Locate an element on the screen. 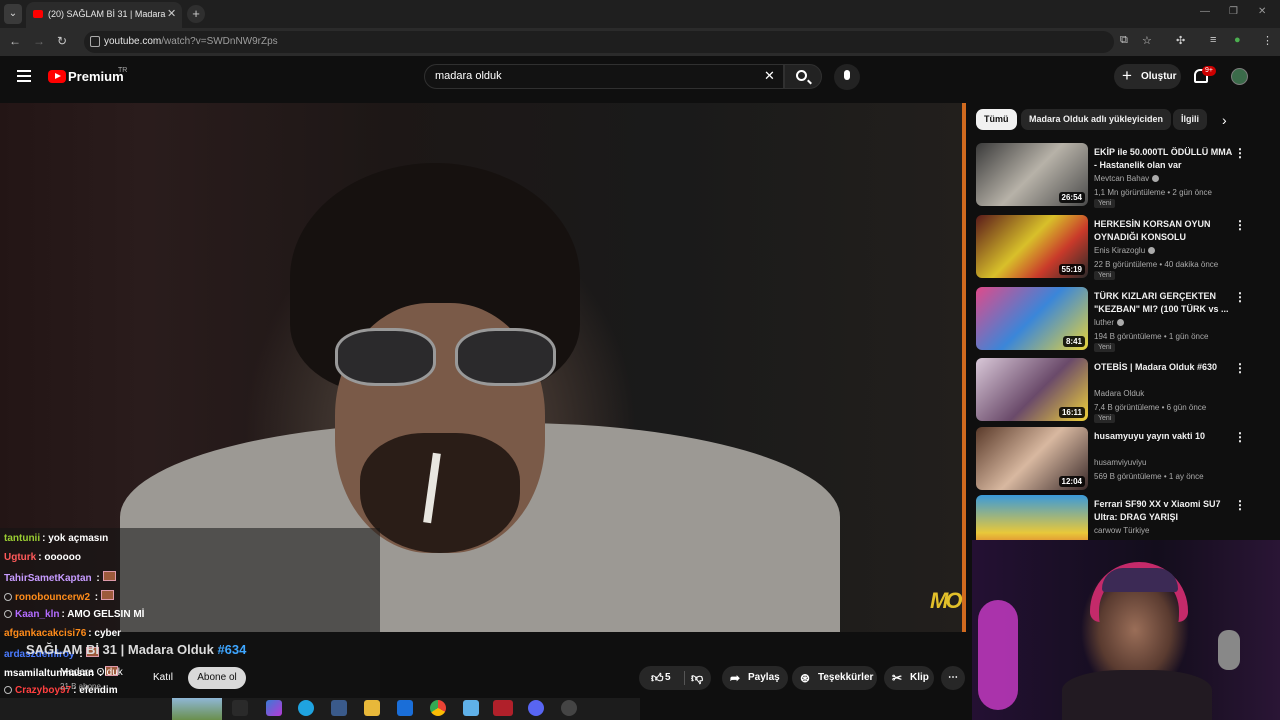 This screenshot has width=1280, height=720. task-view-icon is located at coordinates (240, 708).